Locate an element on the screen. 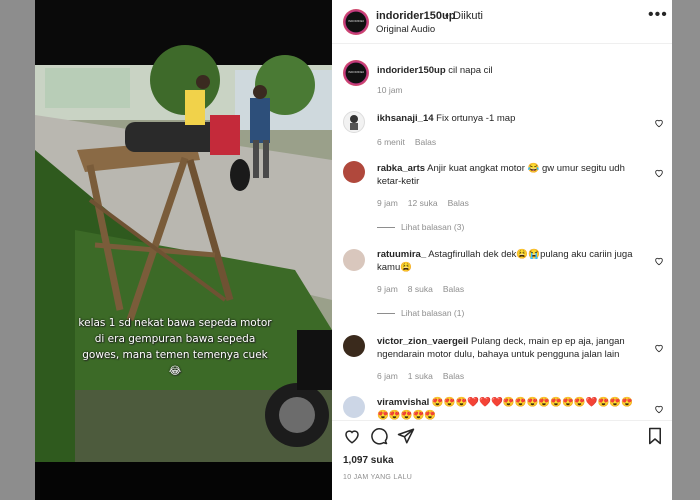  comment-meta: 9 jam 12 suka Balas is located at coordinates (428, 203).